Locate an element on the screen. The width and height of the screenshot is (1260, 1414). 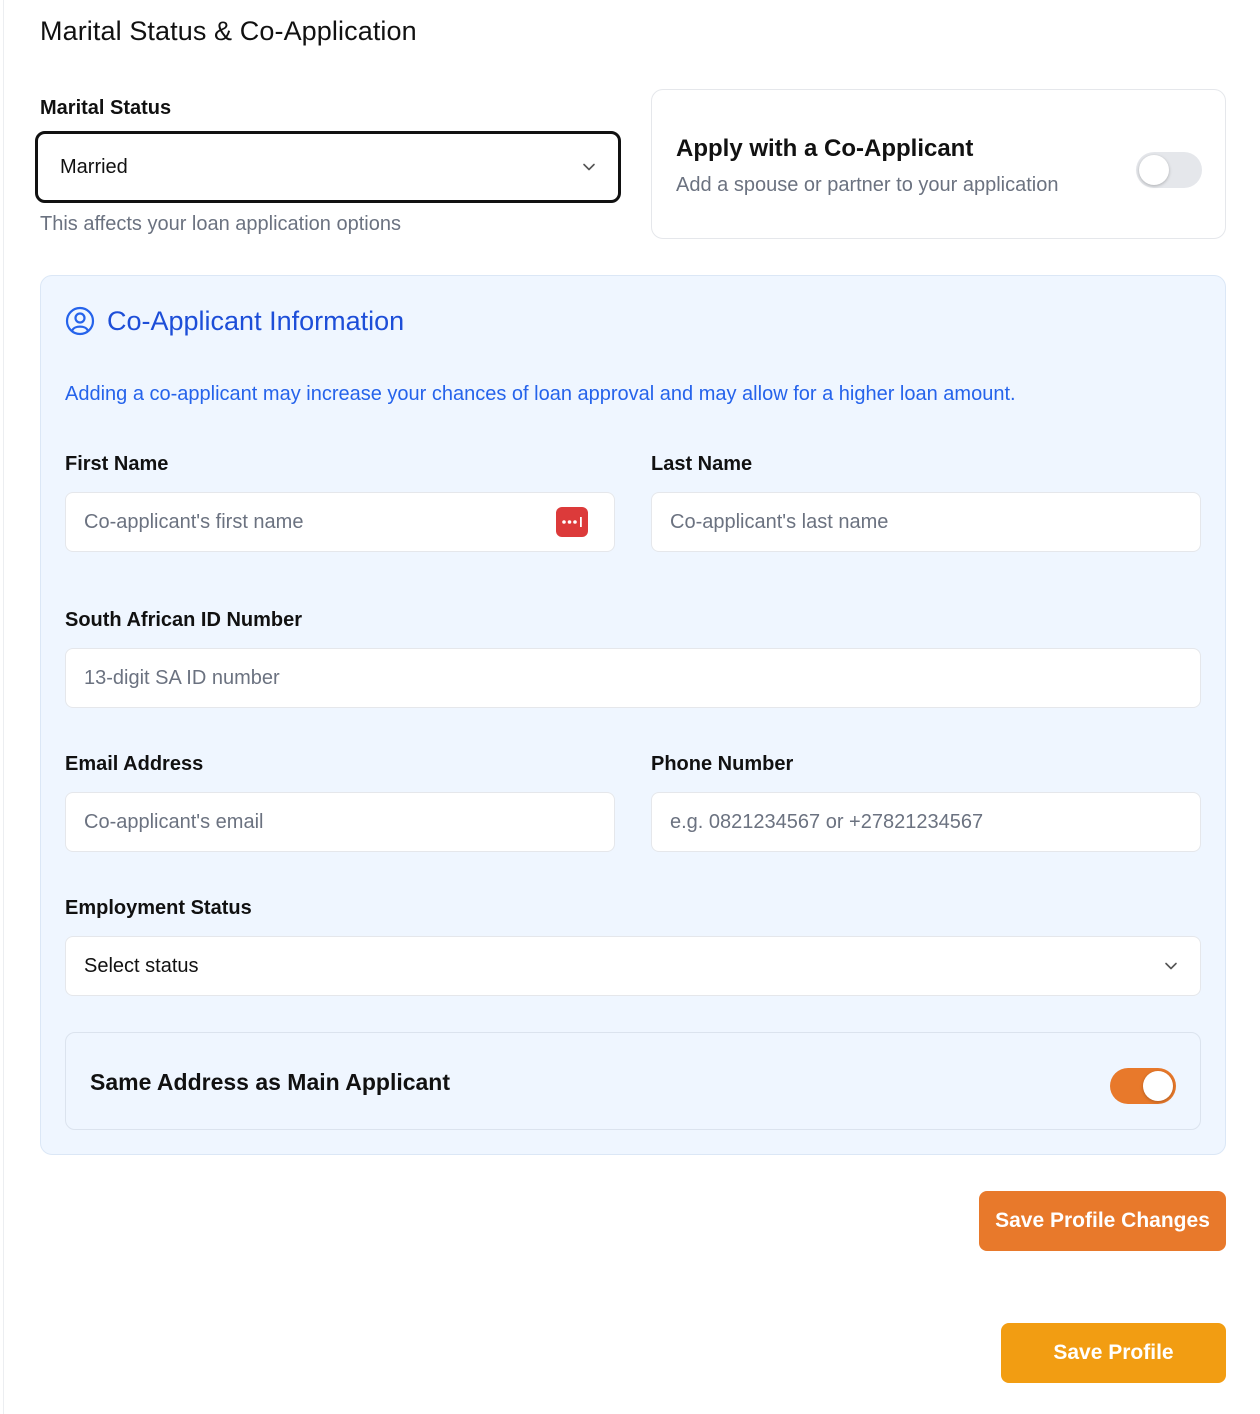
save-profile-button: Save Profile is located at coordinates (1113, 1353).